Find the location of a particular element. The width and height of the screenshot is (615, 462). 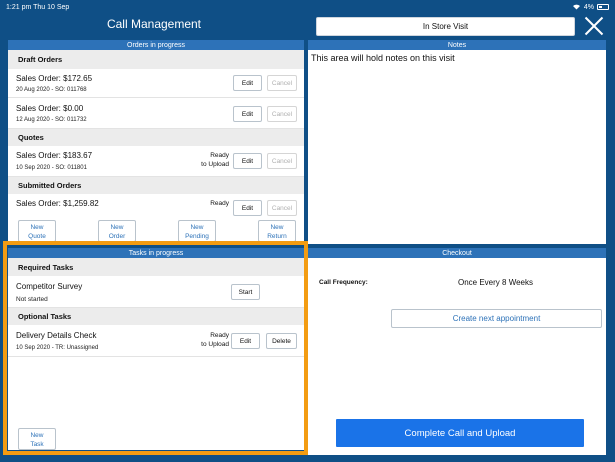

section-quotes: Quotes is located at coordinates (156, 137).